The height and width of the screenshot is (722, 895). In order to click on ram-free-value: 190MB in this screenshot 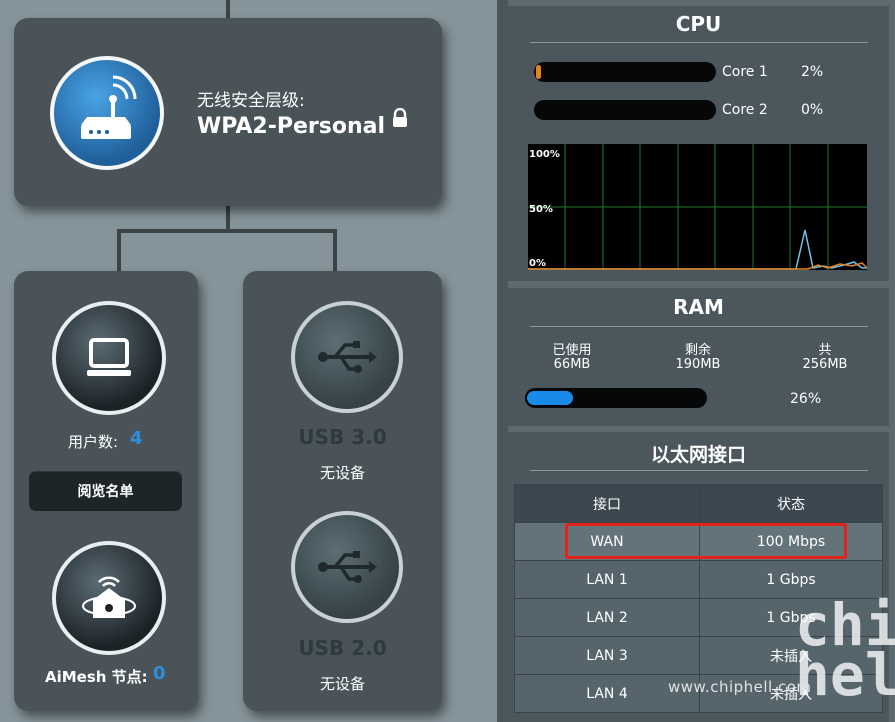, I will do `click(698, 364)`.